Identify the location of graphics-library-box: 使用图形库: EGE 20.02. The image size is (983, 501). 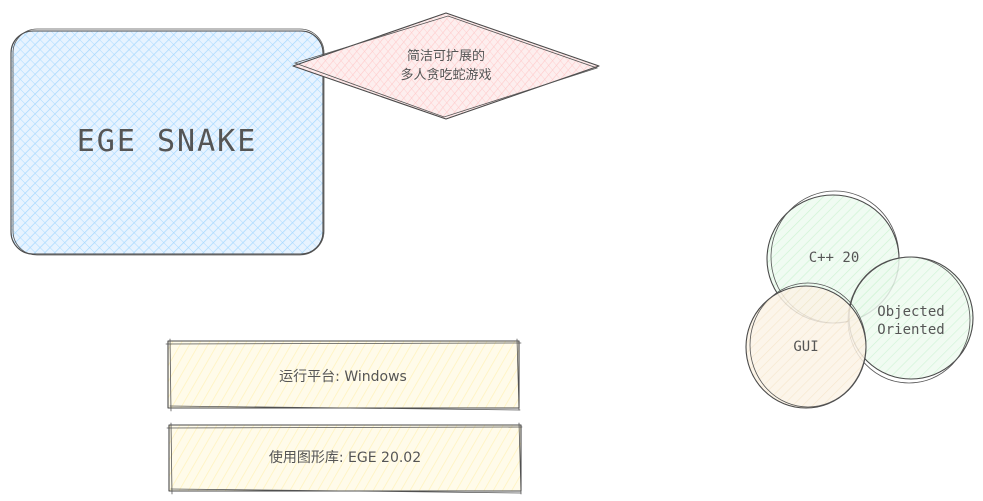
(344, 458).